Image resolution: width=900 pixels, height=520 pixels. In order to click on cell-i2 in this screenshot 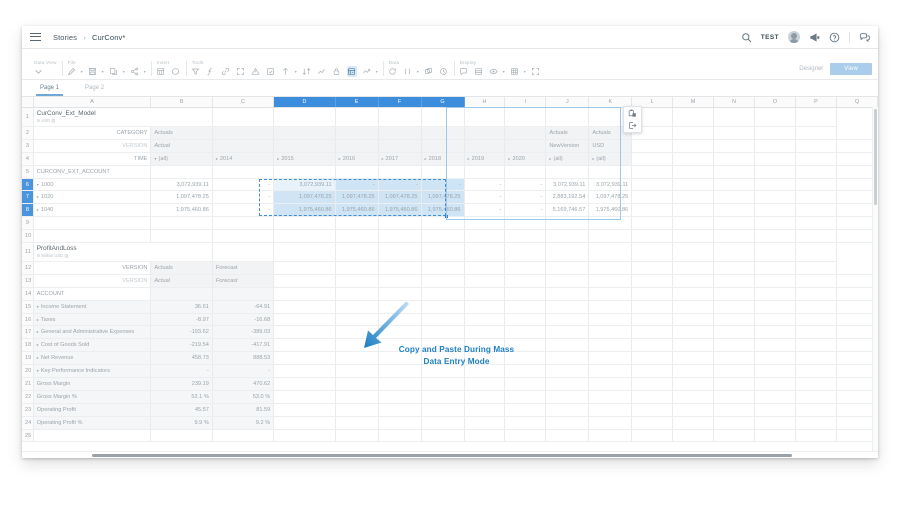, I will do `click(525, 133)`.